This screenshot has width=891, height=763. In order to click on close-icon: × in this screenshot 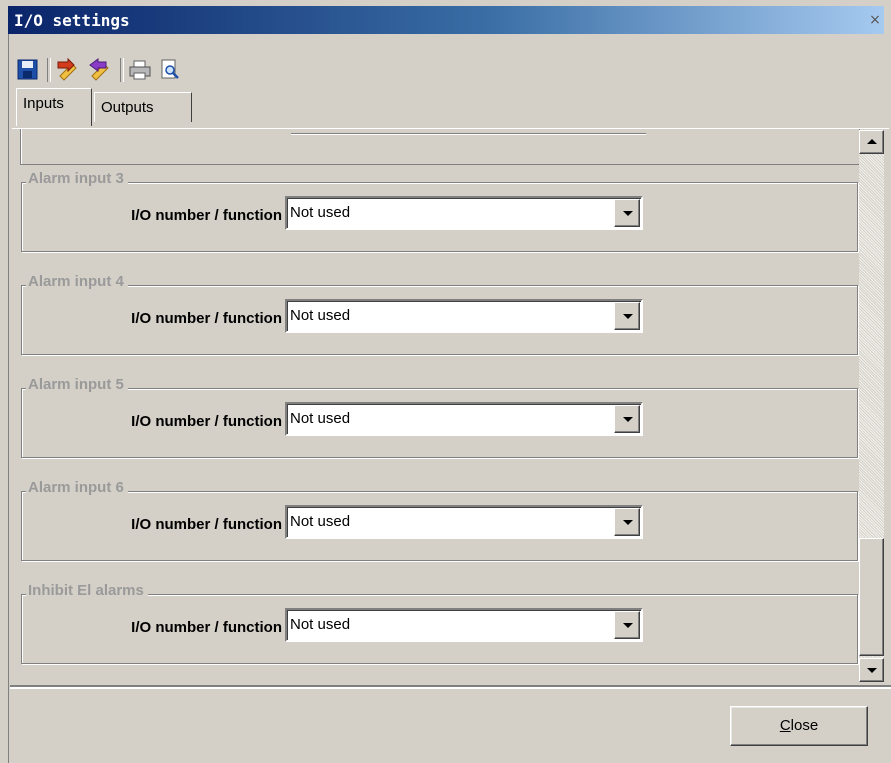, I will do `click(875, 20)`.